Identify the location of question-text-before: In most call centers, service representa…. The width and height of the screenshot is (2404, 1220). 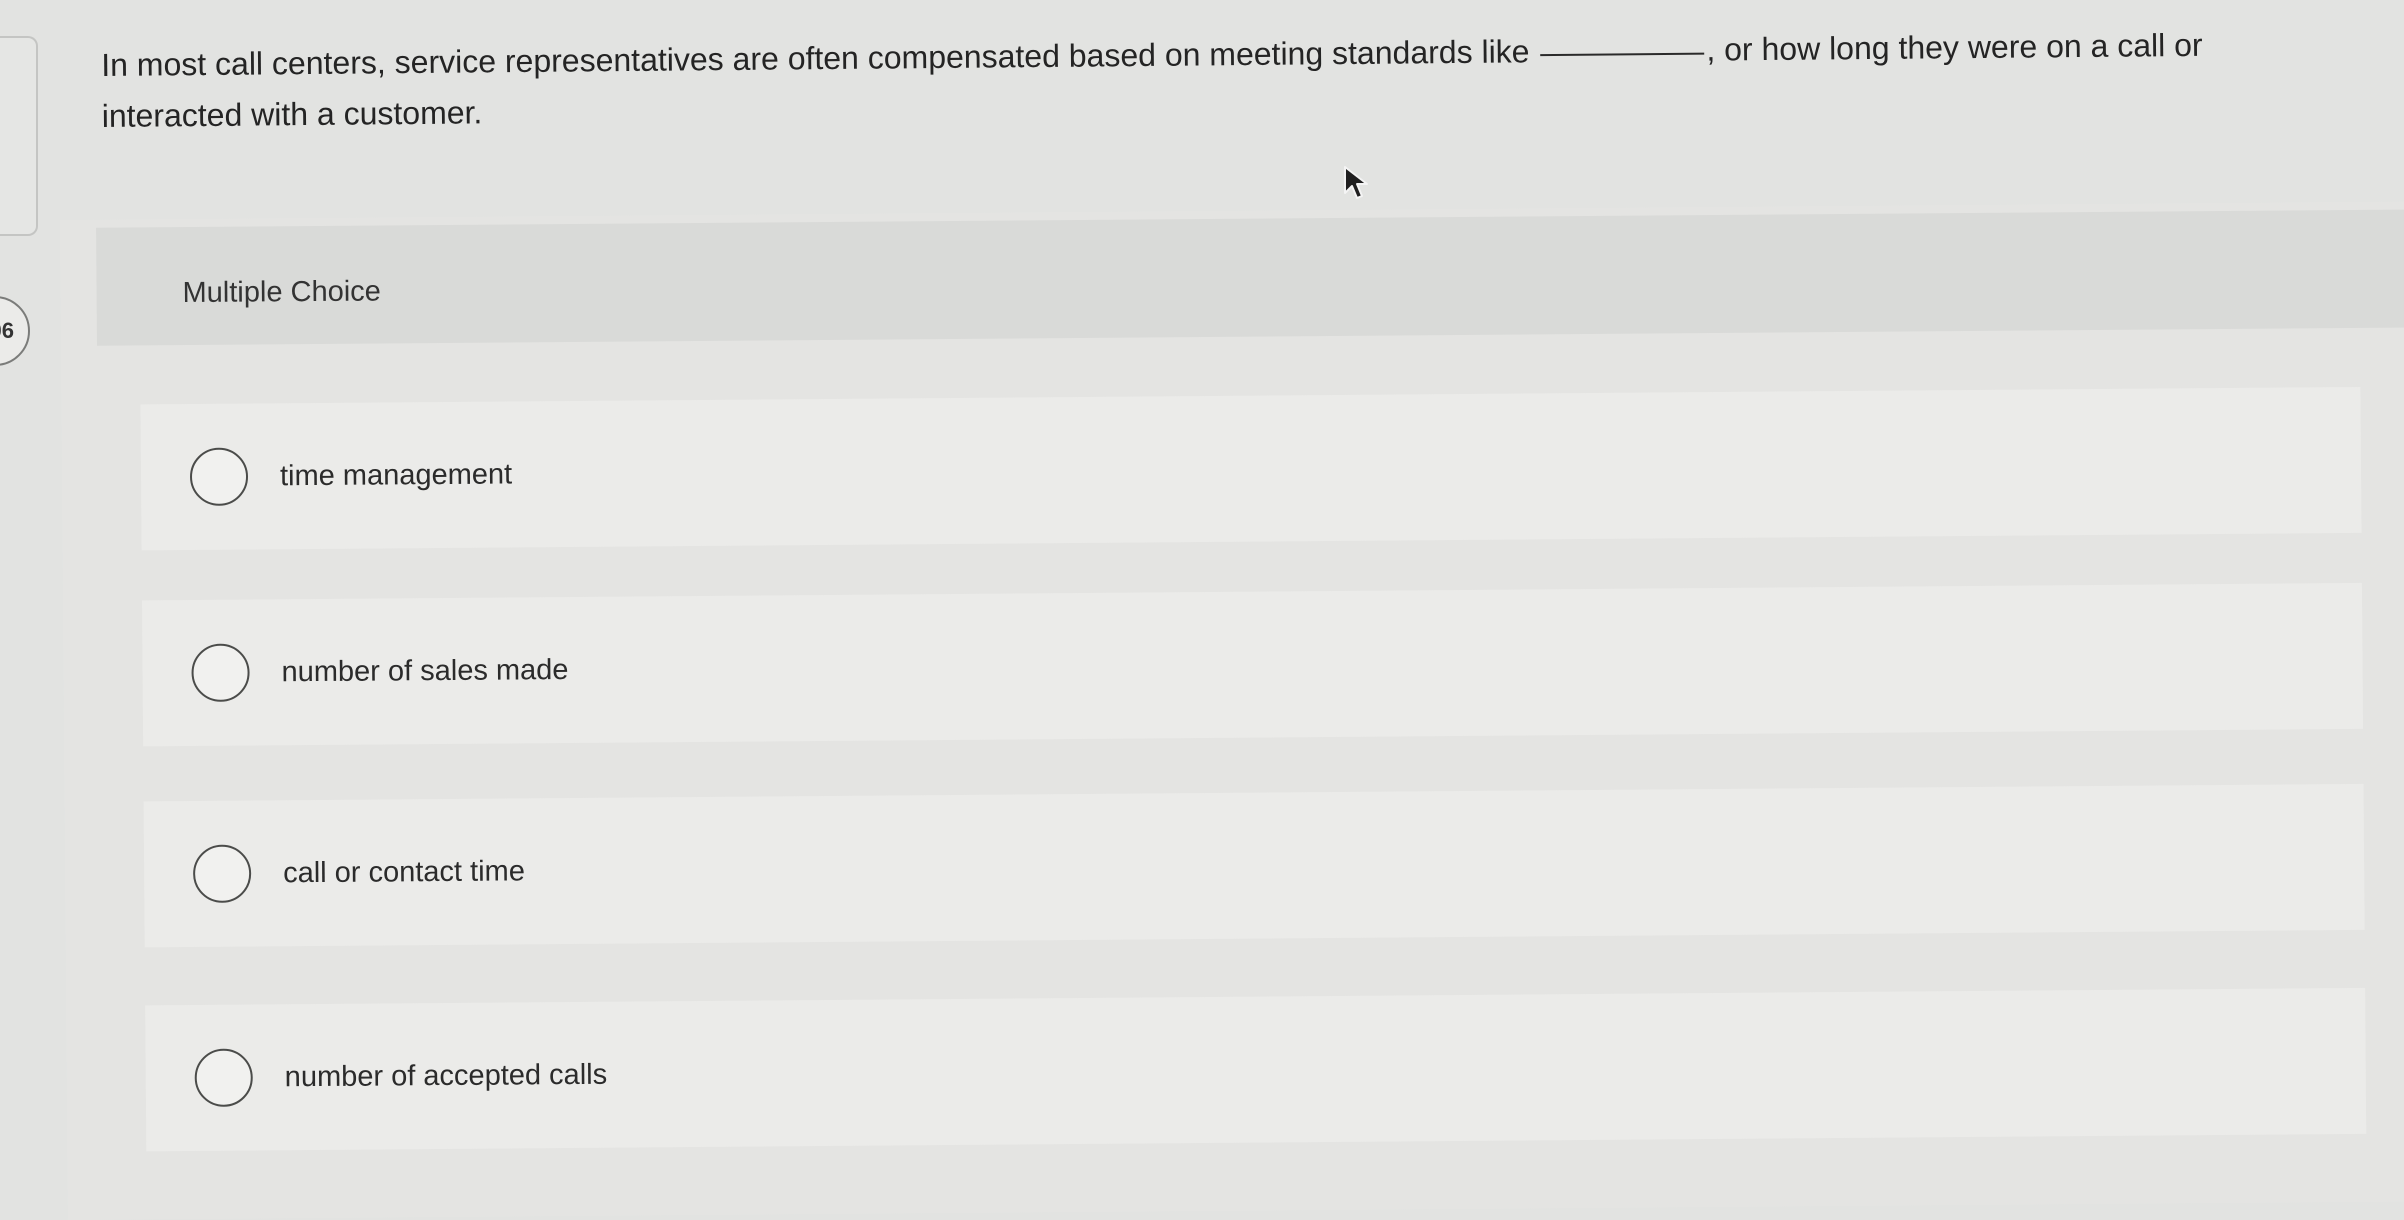
(815, 58).